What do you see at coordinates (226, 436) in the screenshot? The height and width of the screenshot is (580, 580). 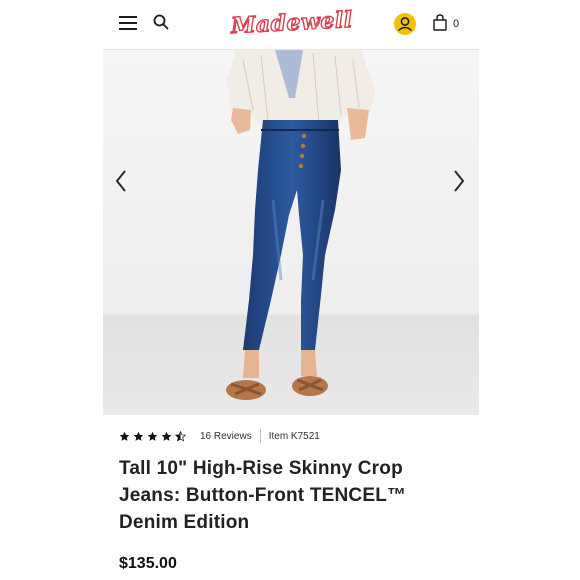 I see `reviews-link: 16 Reviews` at bounding box center [226, 436].